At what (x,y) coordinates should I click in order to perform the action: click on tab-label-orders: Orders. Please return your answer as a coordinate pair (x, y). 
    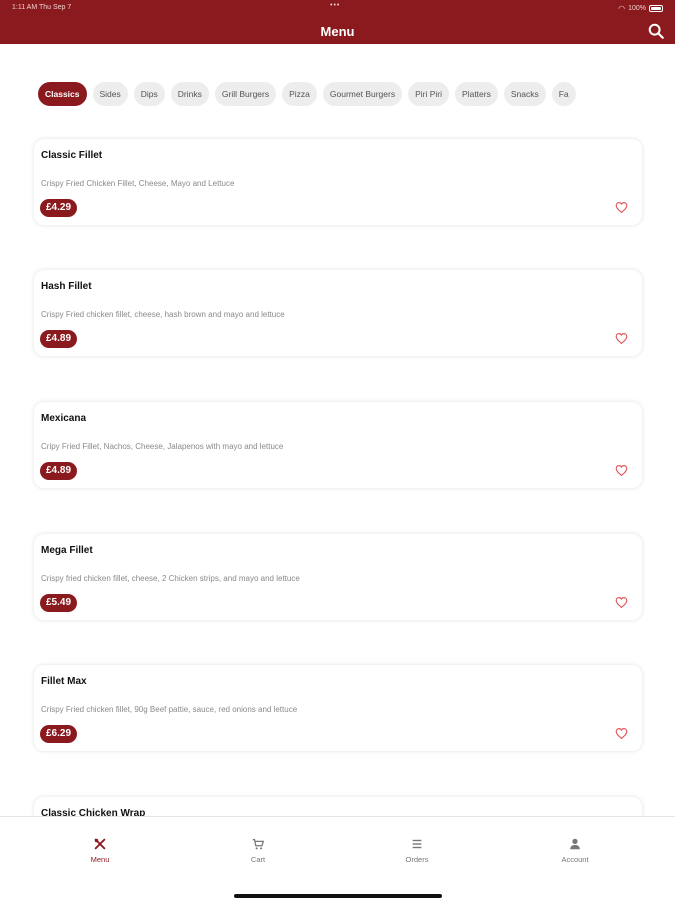
    Looking at the image, I should click on (417, 859).